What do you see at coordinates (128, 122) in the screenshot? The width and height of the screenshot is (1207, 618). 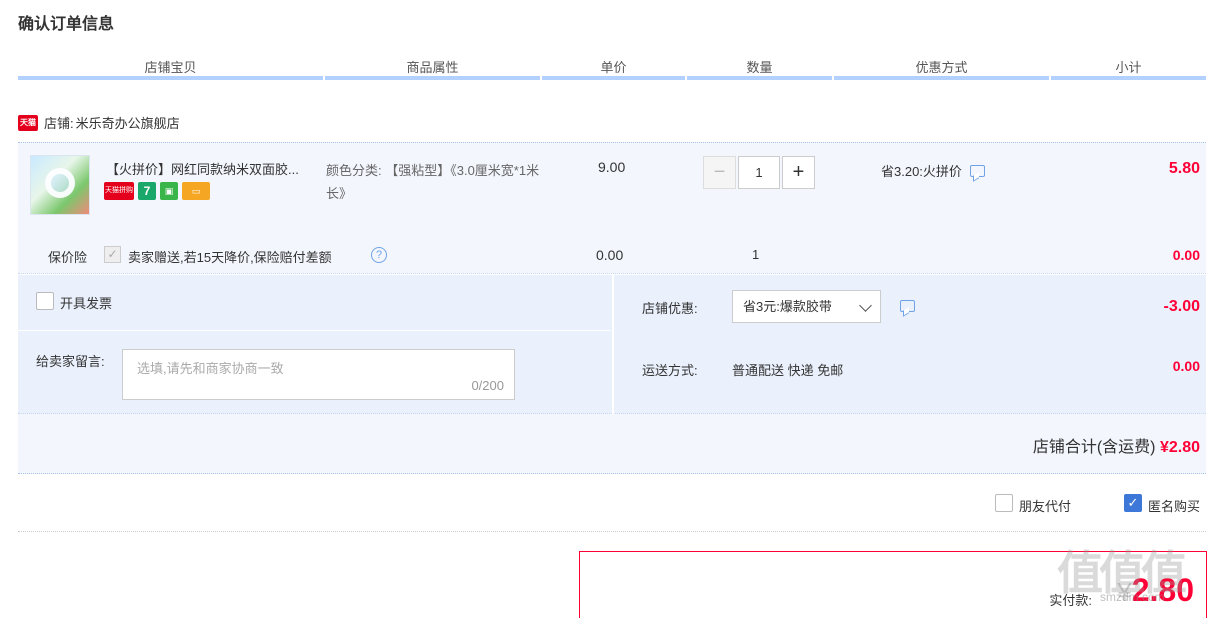 I see `shop-name: 米乐奇办公旗舰店` at bounding box center [128, 122].